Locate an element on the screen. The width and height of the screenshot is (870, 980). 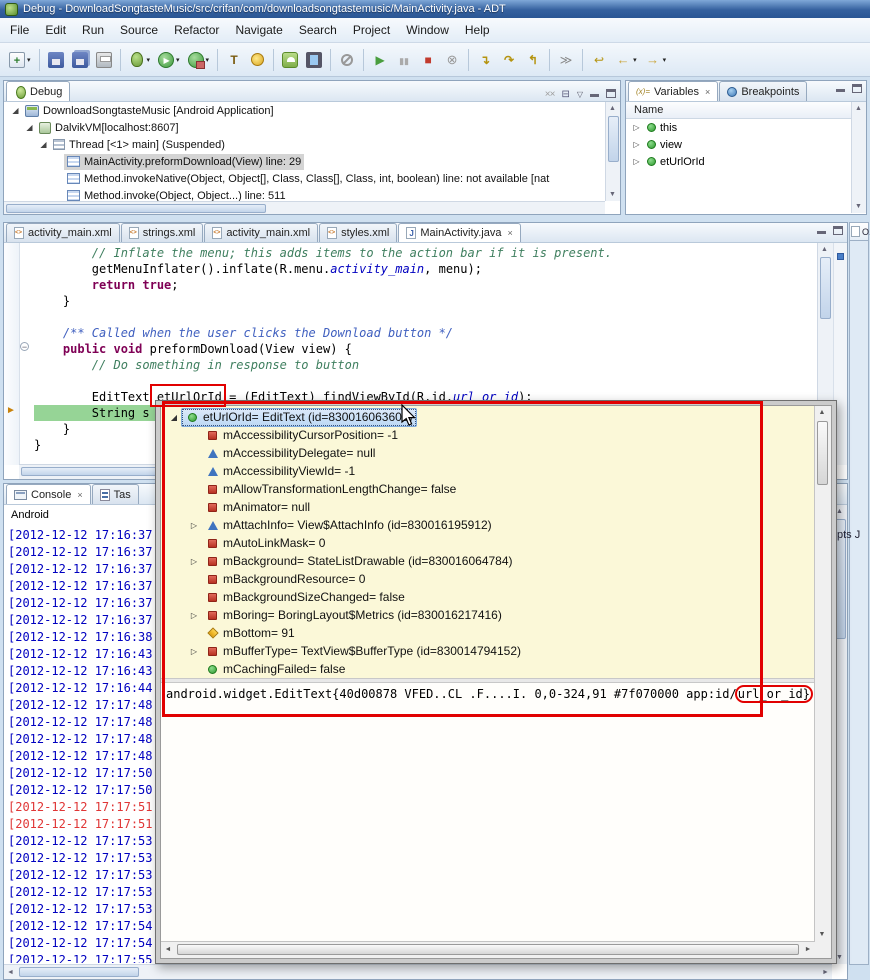
external-tools-dropdown-icon: ▾ is located at coordinates (208, 60).